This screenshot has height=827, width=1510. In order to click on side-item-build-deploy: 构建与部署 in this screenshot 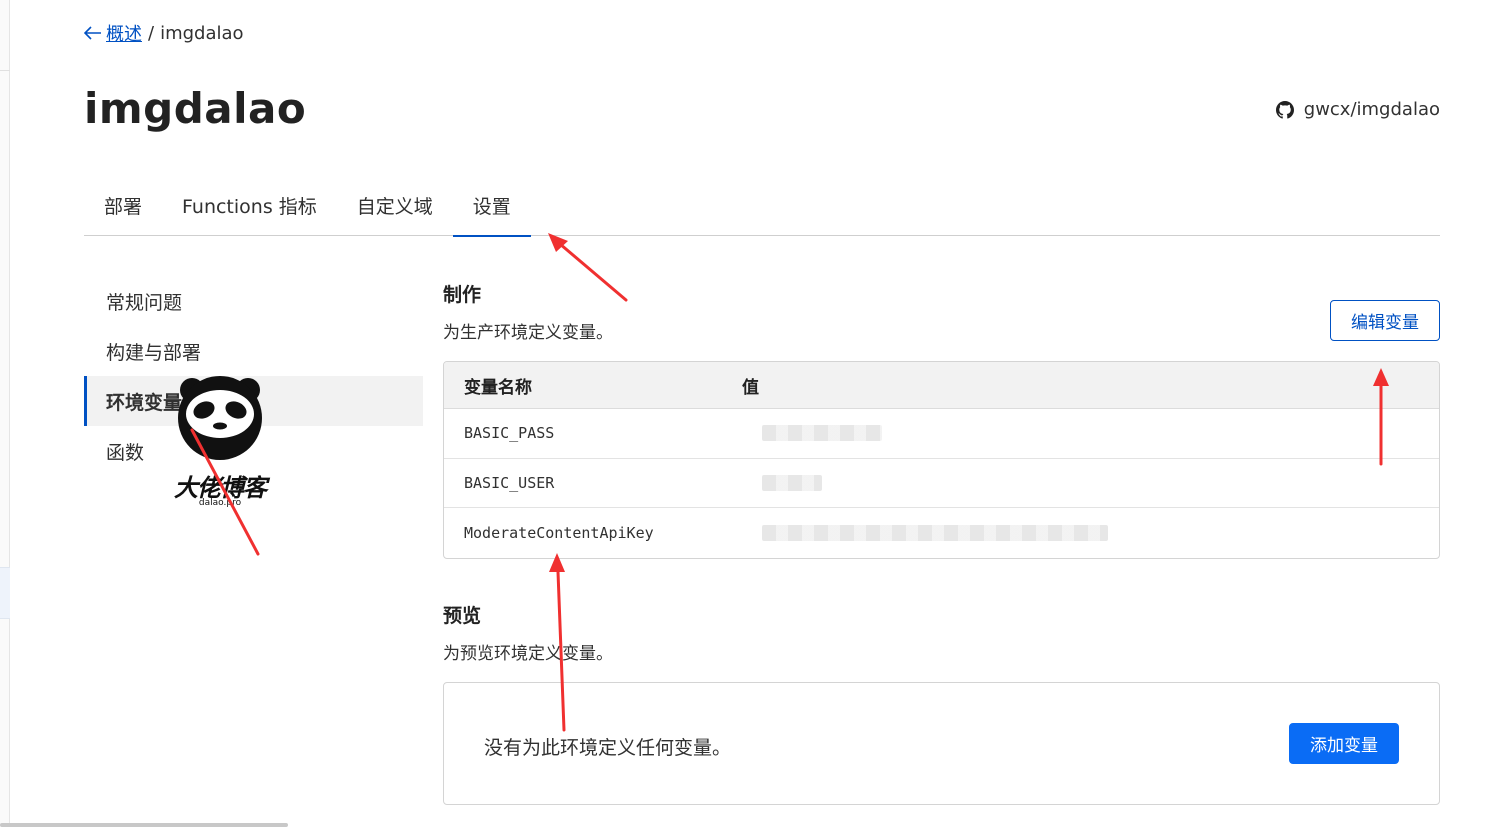, I will do `click(253, 351)`.